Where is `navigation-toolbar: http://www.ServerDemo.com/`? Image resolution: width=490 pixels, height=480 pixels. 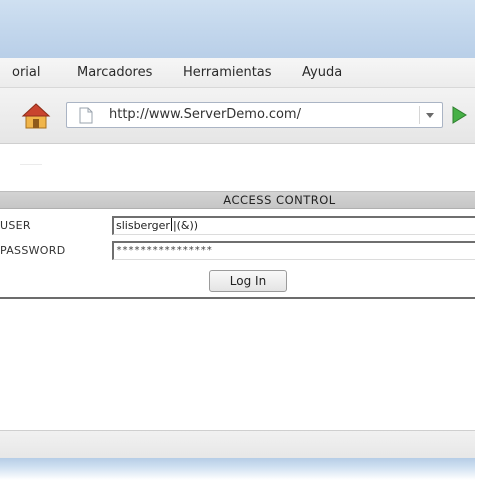
navigation-toolbar: http://www.ServerDemo.com/ is located at coordinates (237, 116).